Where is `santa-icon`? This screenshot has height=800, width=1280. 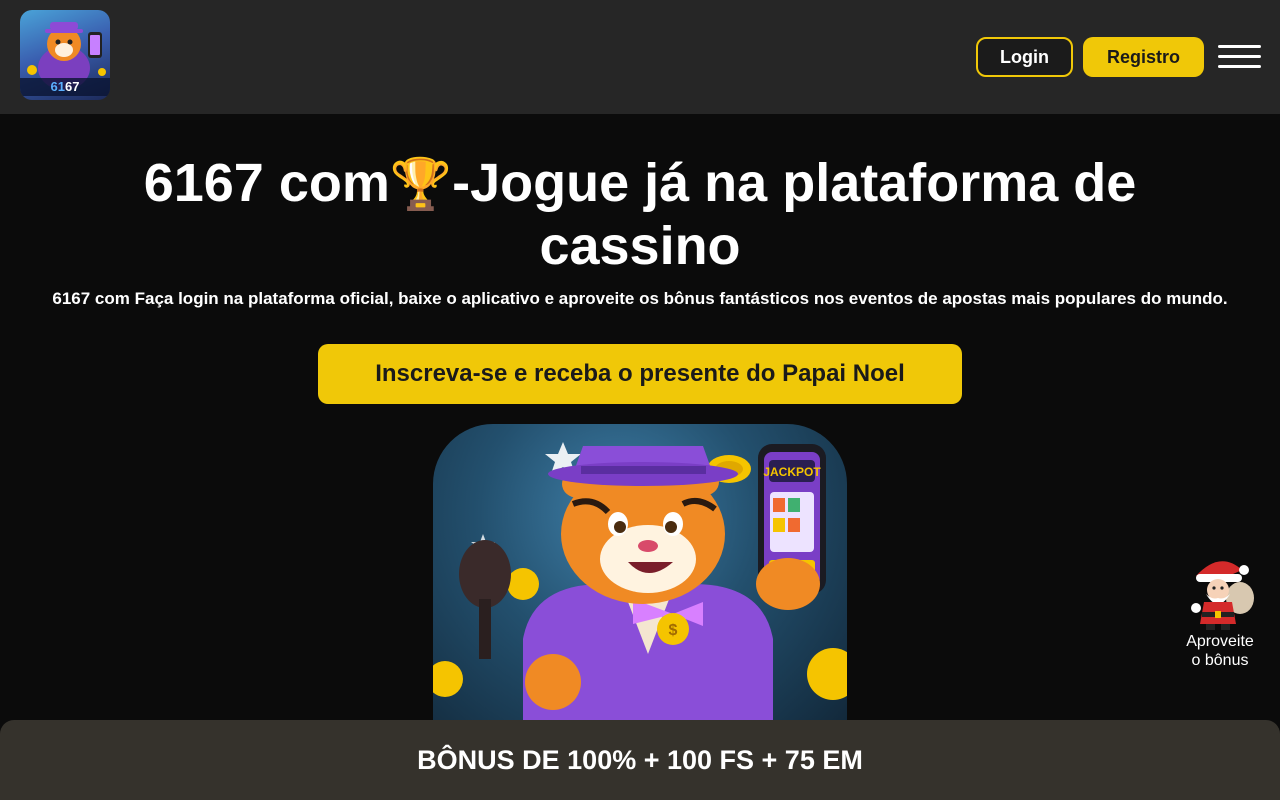
santa-icon is located at coordinates (1222, 595).